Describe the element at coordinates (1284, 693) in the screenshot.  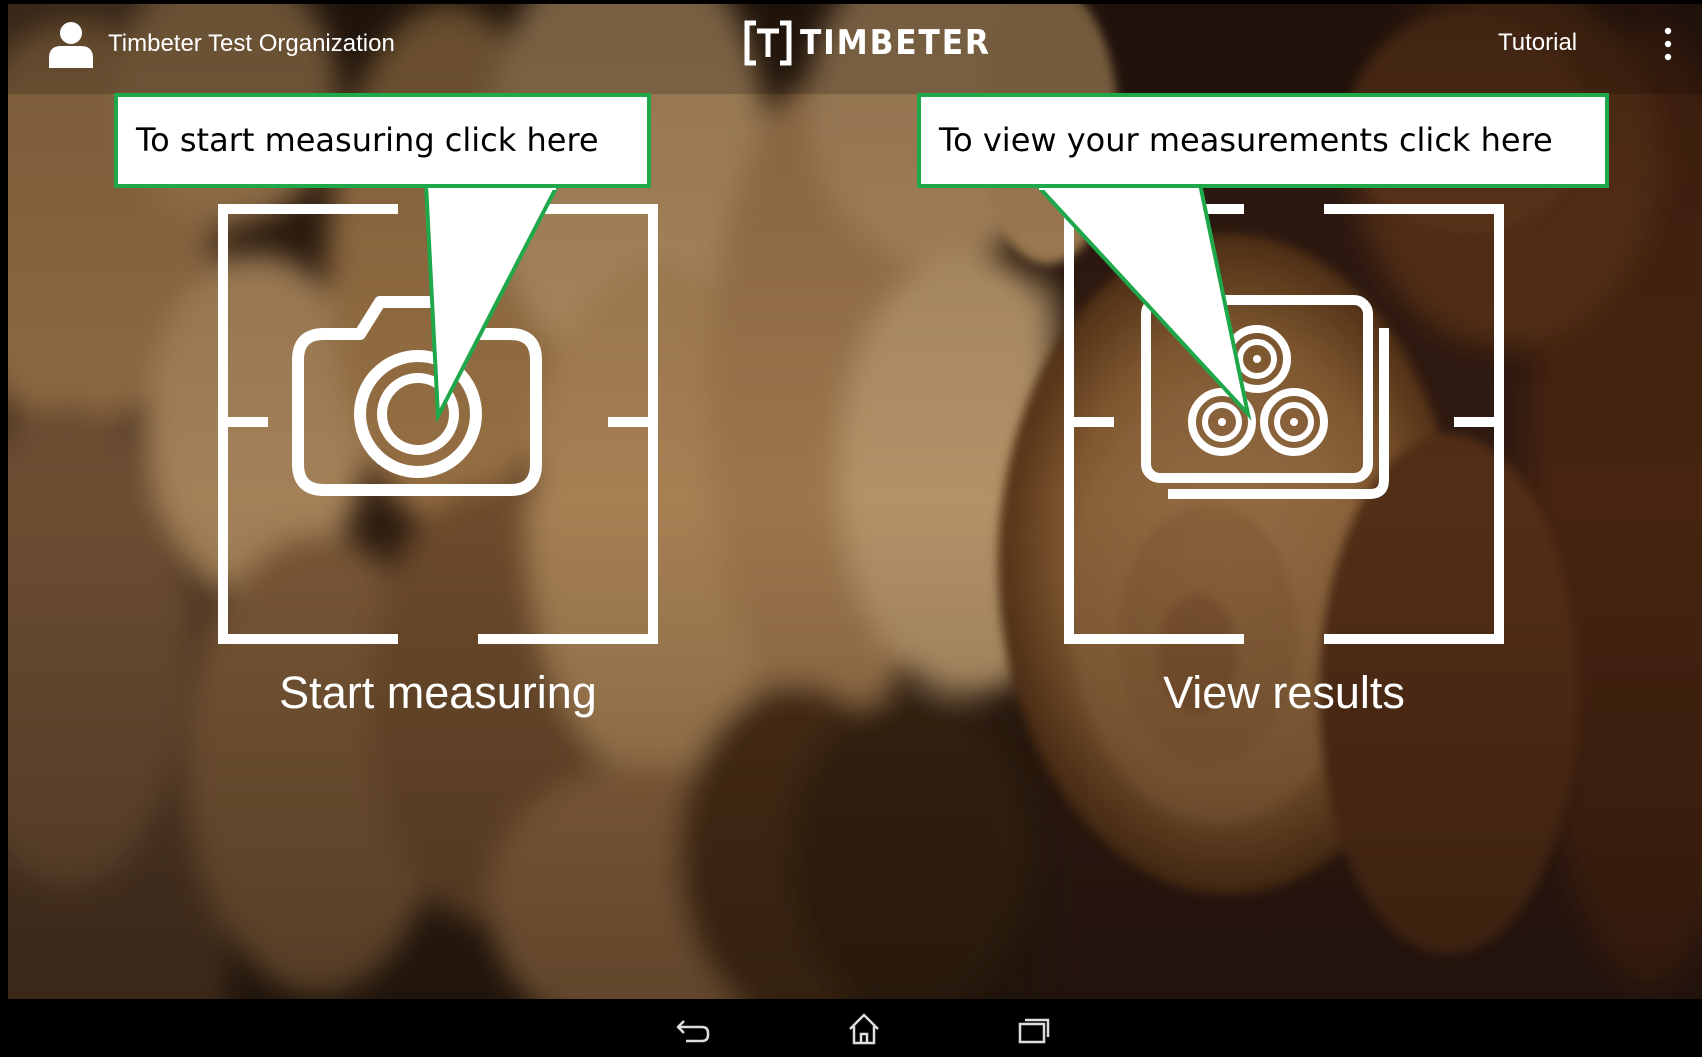
I see `view-results-label: View results` at that location.